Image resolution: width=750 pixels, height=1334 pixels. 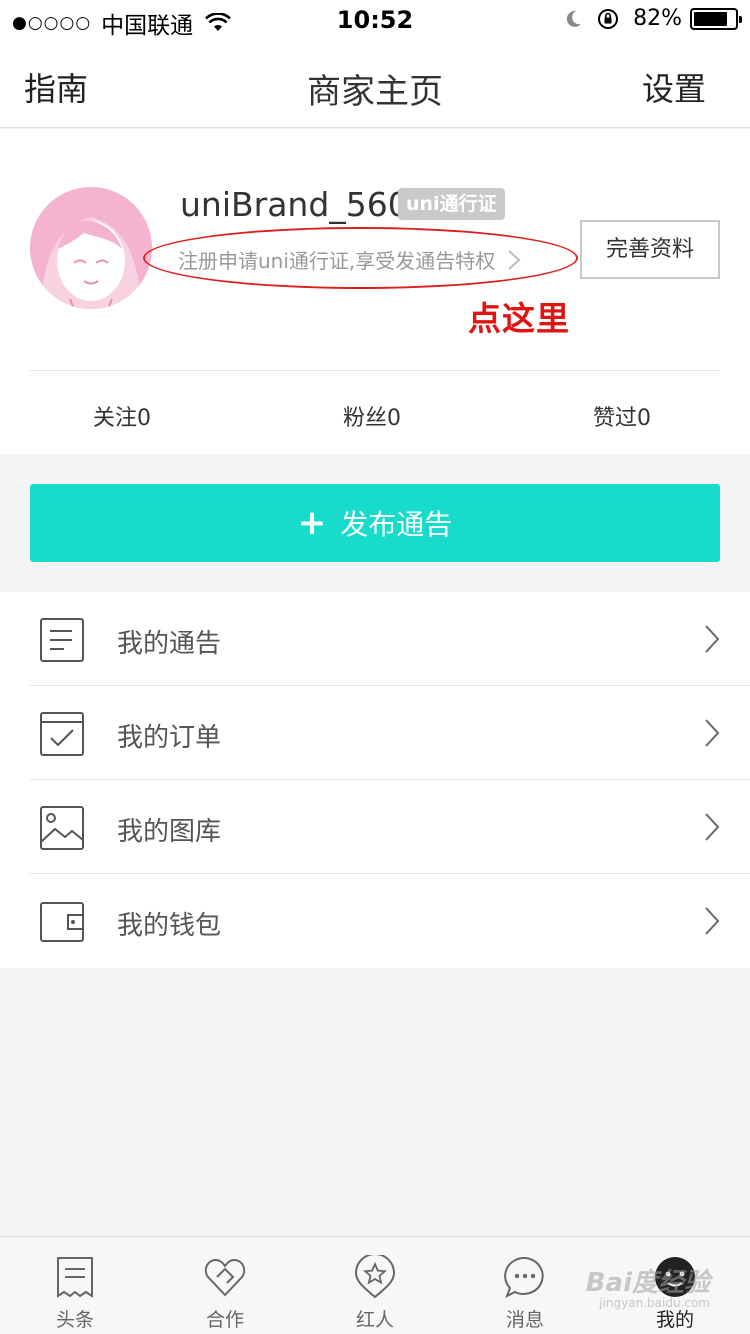 I want to click on register-prompt-text: 注册申请uni通行证,享受发通告特权, so click(x=337, y=261).